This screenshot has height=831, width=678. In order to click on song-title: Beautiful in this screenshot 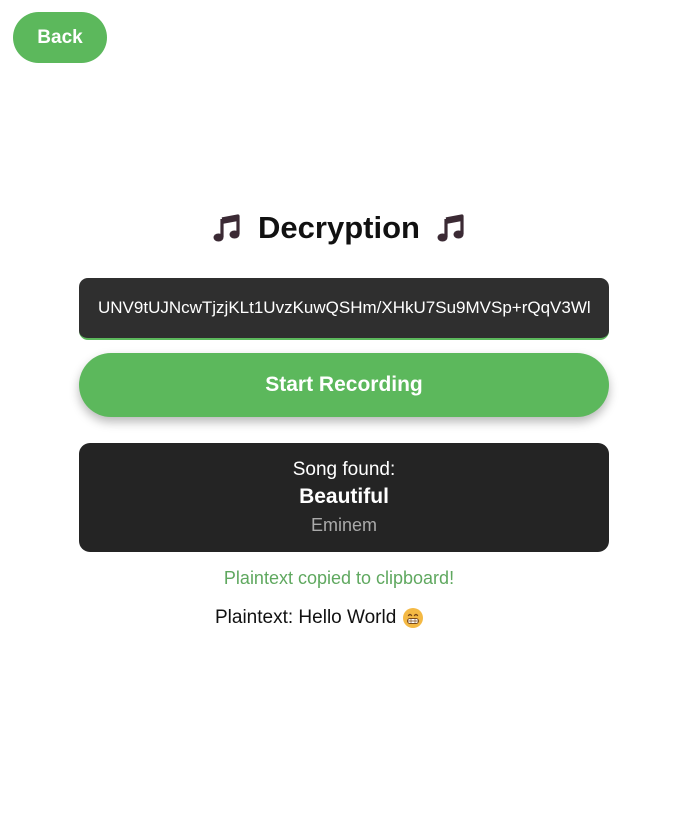, I will do `click(344, 496)`.